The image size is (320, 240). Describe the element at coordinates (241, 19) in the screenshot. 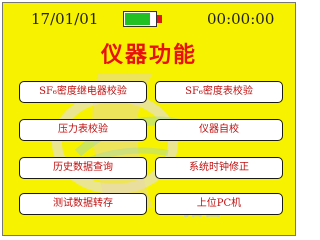

I see `time-display: 00:00:00` at that location.